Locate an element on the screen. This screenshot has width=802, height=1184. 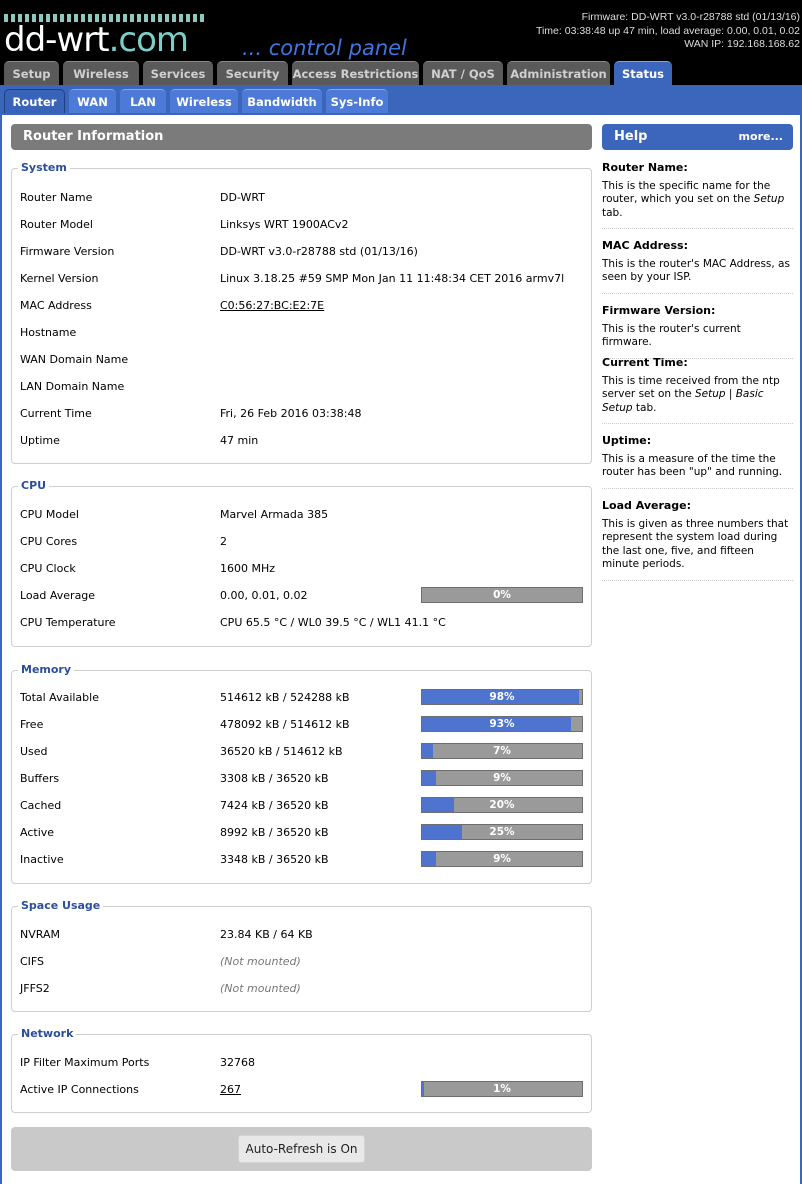
tab-administration: Administration is located at coordinates (558, 73).